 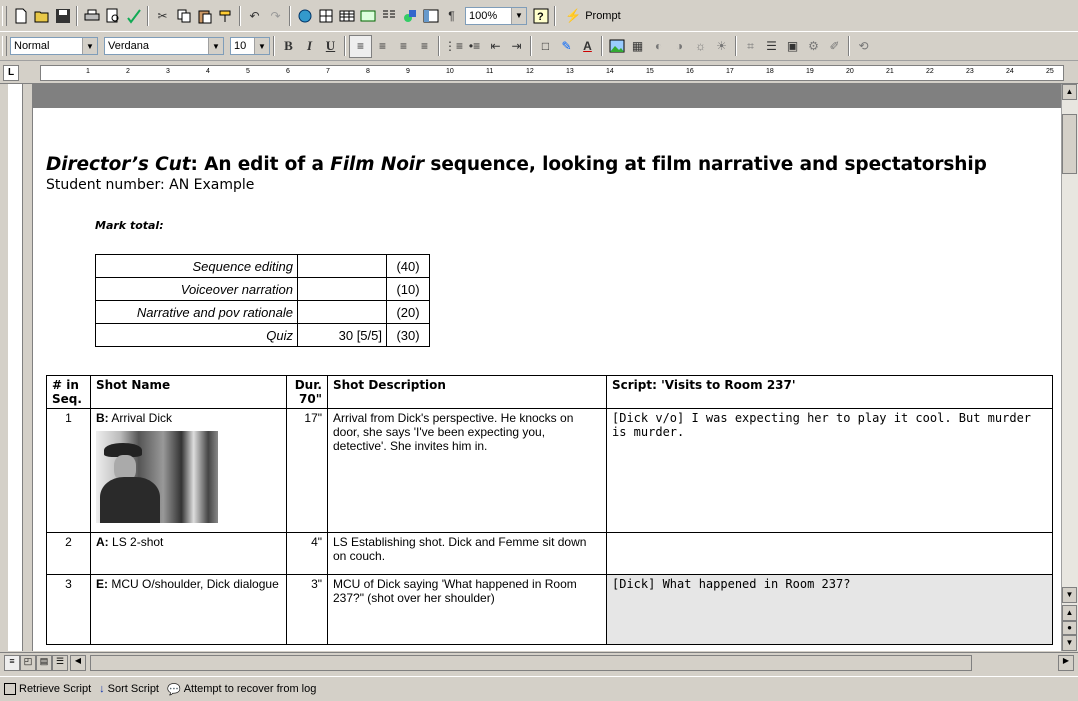 What do you see at coordinates (346, 15) in the screenshot?
I see `insert-table-icon` at bounding box center [346, 15].